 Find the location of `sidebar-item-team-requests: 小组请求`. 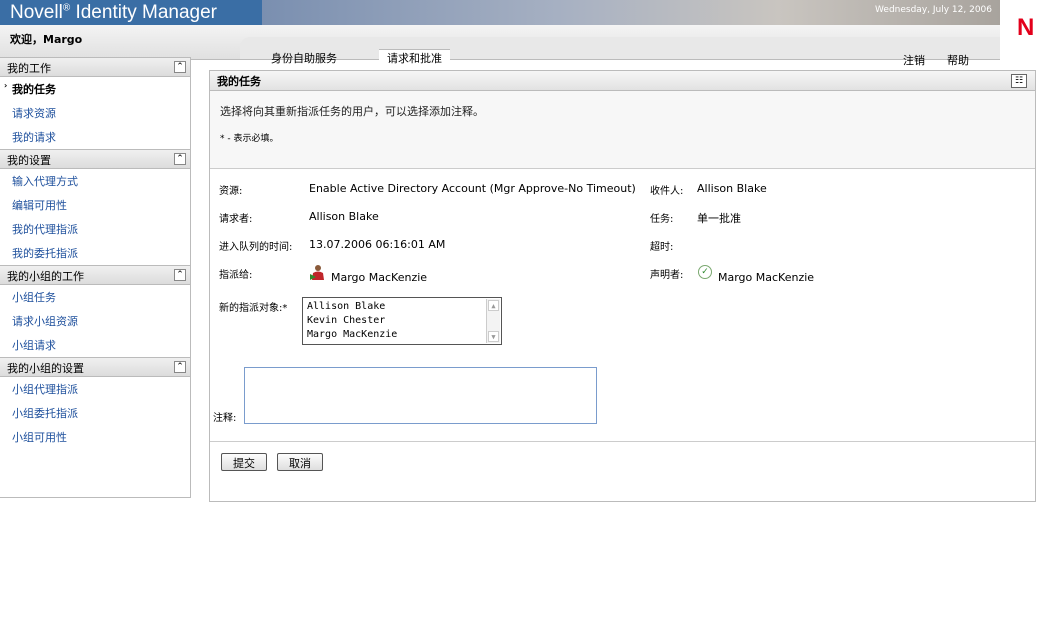

sidebar-item-team-requests: 小组请求 is located at coordinates (95, 345).